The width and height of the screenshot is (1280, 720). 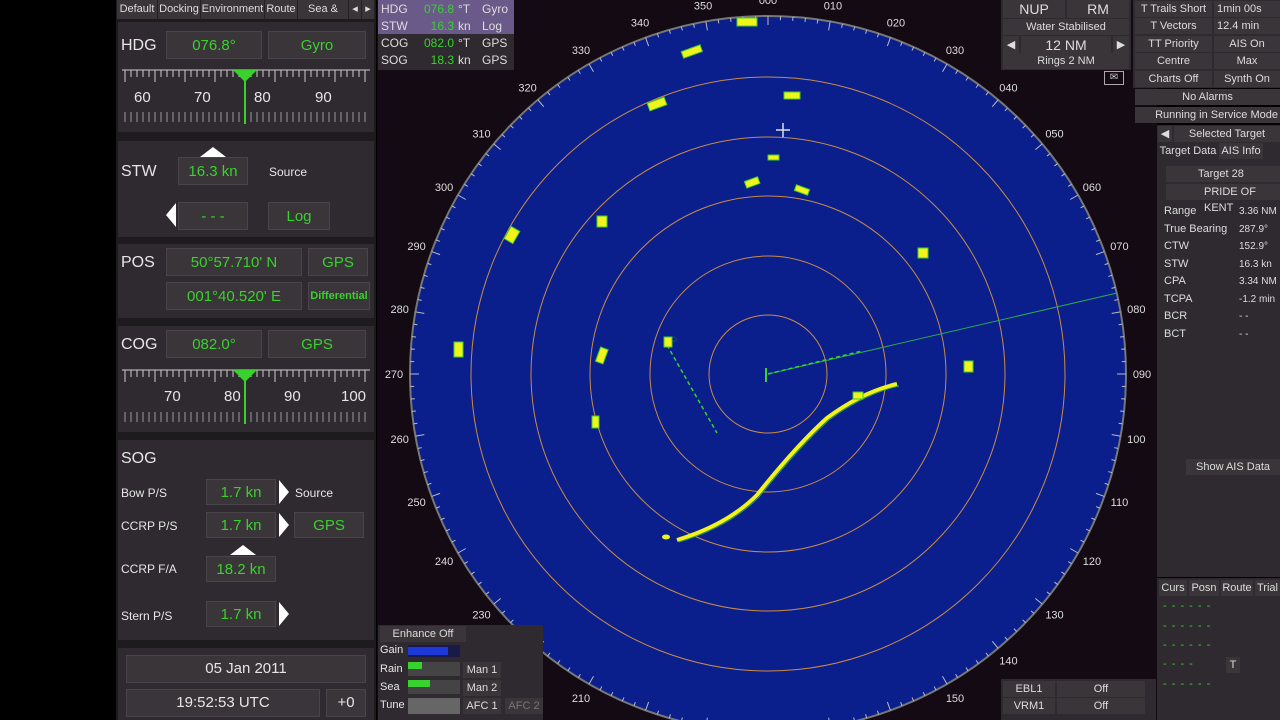 What do you see at coordinates (1098, 9) in the screenshot?
I see `rm-button: RM` at bounding box center [1098, 9].